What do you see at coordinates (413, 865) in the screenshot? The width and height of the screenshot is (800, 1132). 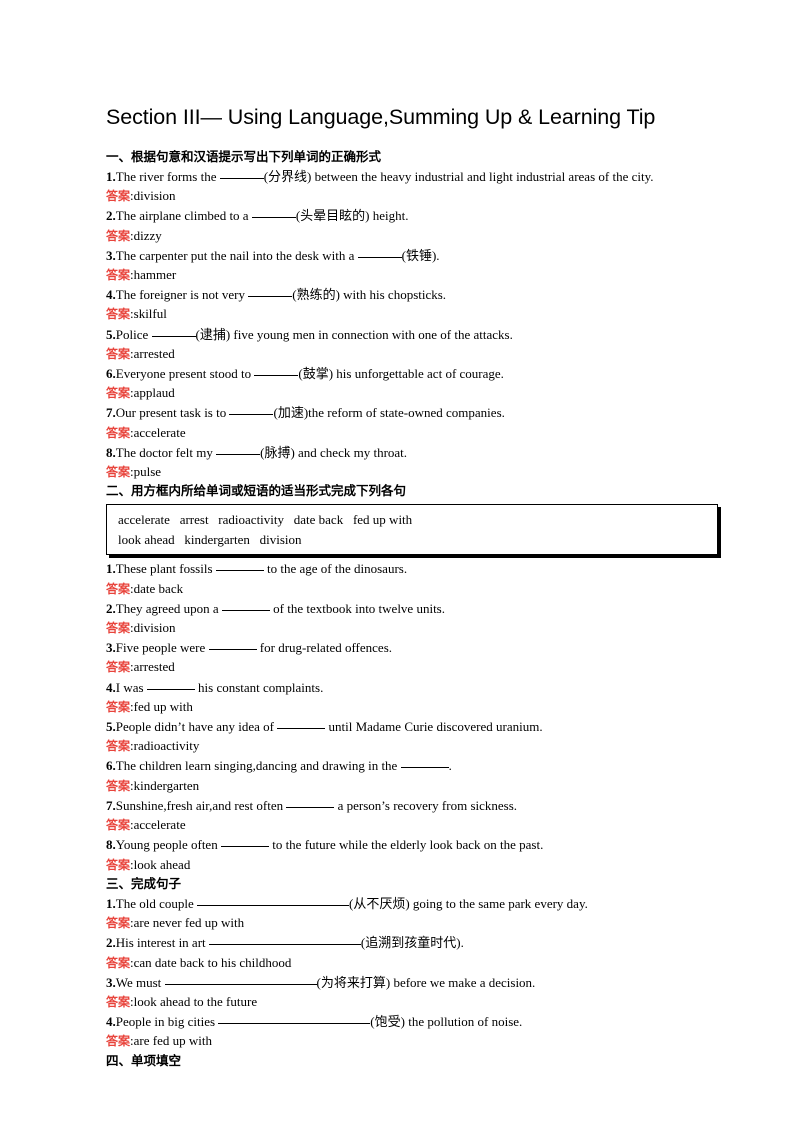 I see `answer-line: 答案:look ahead` at bounding box center [413, 865].